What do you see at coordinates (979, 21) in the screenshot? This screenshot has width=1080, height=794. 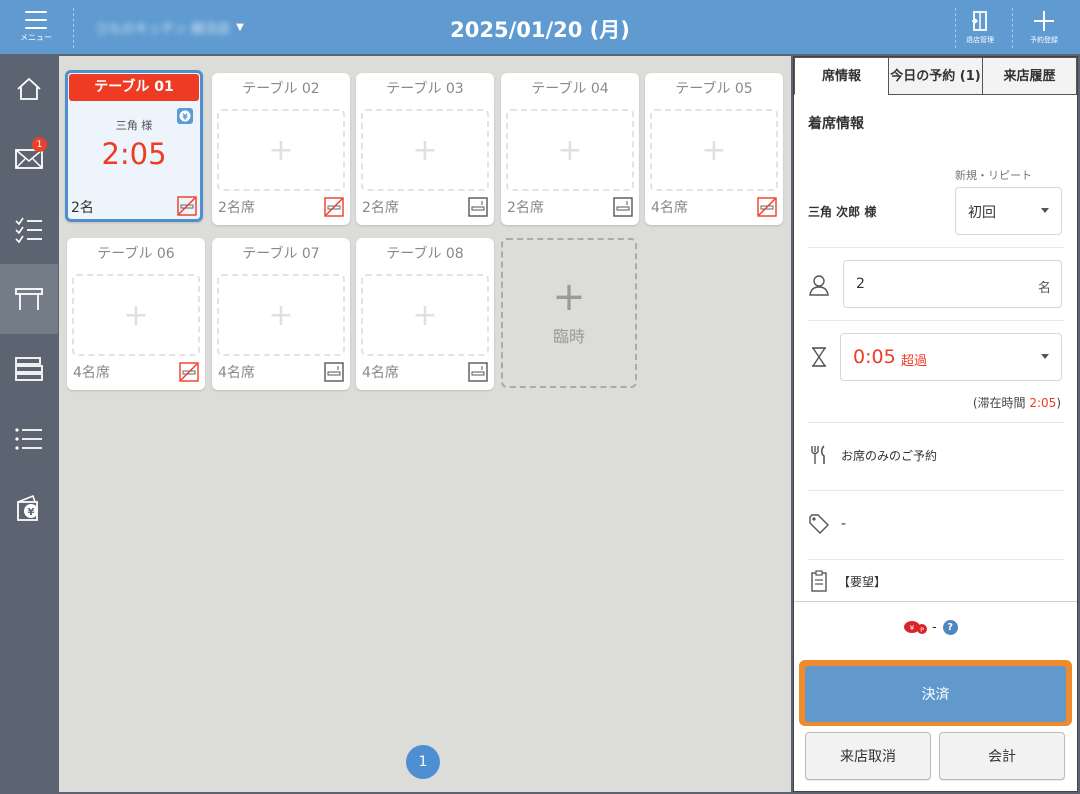 I see `exit-door-icon` at bounding box center [979, 21].